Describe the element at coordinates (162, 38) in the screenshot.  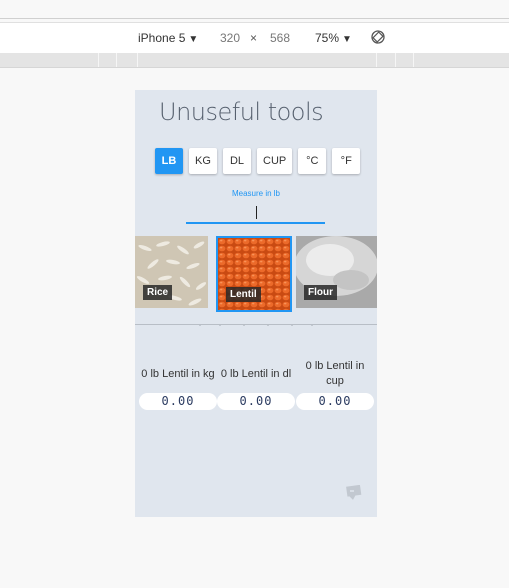
I see `device-name: iPhone 5` at that location.